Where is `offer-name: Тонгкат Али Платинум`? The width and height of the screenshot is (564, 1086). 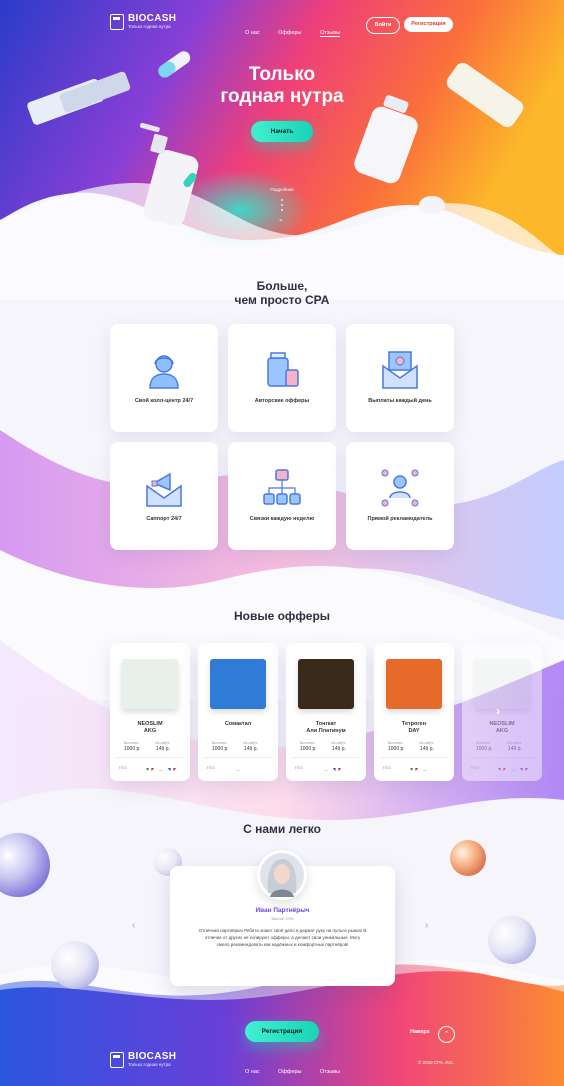
offer-name: Тонгкат Али Платинум is located at coordinates (326, 727).